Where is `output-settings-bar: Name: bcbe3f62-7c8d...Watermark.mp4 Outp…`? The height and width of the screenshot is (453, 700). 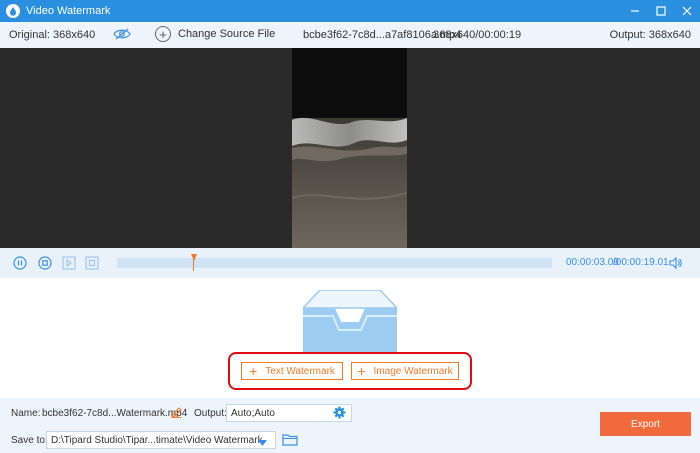
output-settings-bar: Name: bcbe3f62-7c8d...Watermark.mp4 Outp… is located at coordinates (350, 425).